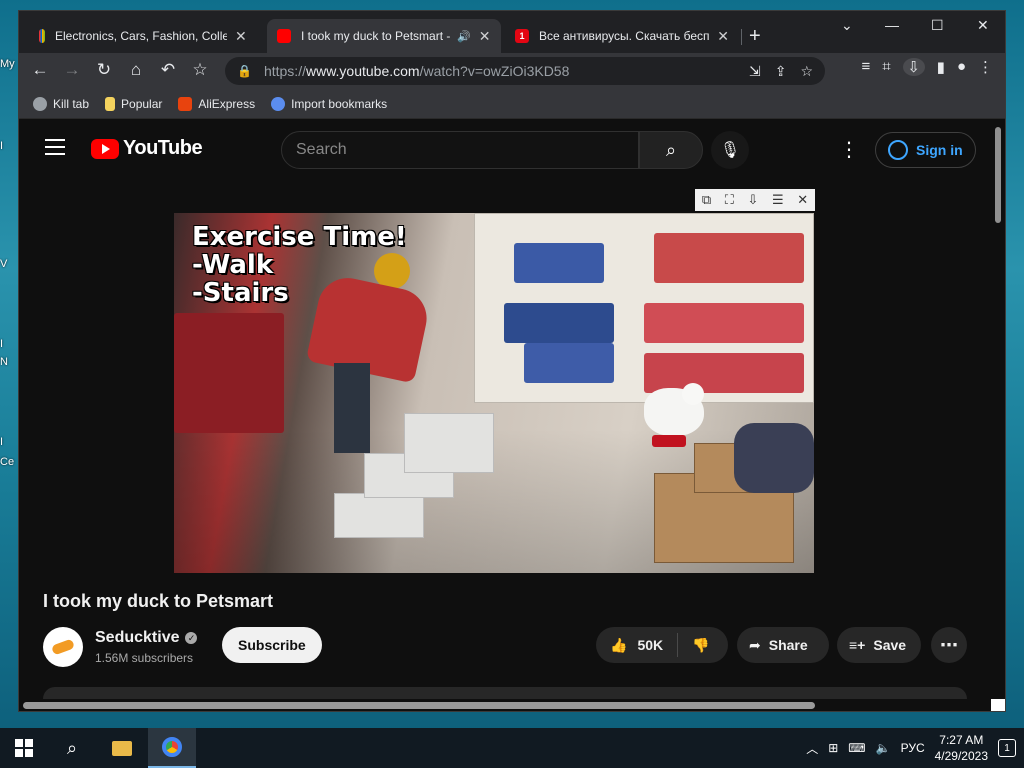 The height and width of the screenshot is (768, 1024). I want to click on share-button: ➦ Share, so click(783, 645).